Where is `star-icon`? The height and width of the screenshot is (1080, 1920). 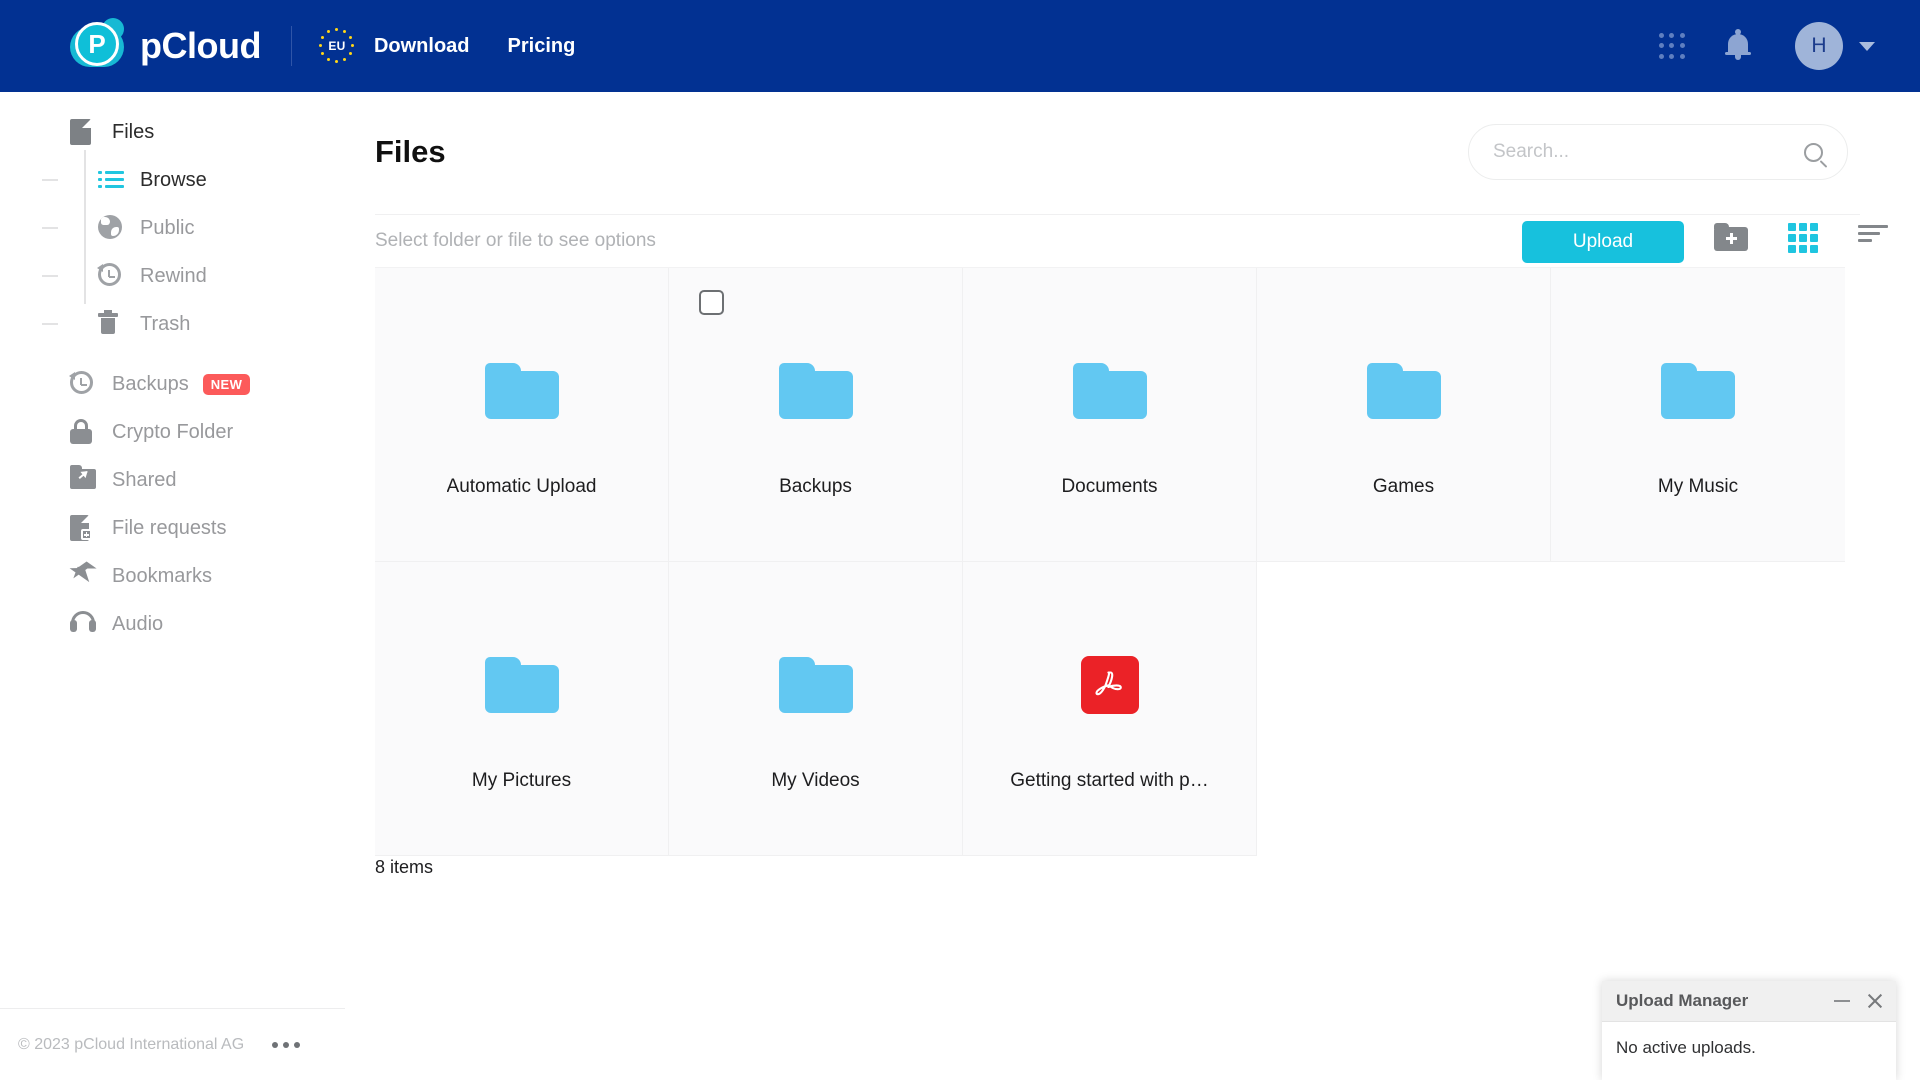 star-icon is located at coordinates (82, 574).